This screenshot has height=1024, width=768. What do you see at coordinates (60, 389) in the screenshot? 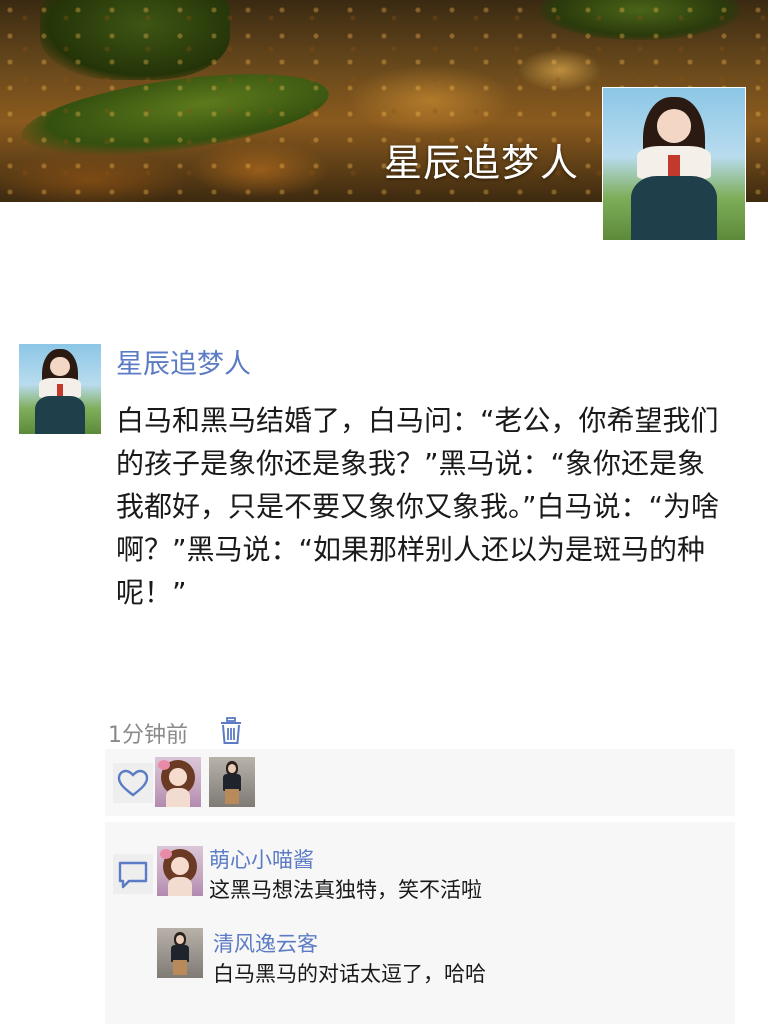
I see `post-author-avatar` at bounding box center [60, 389].